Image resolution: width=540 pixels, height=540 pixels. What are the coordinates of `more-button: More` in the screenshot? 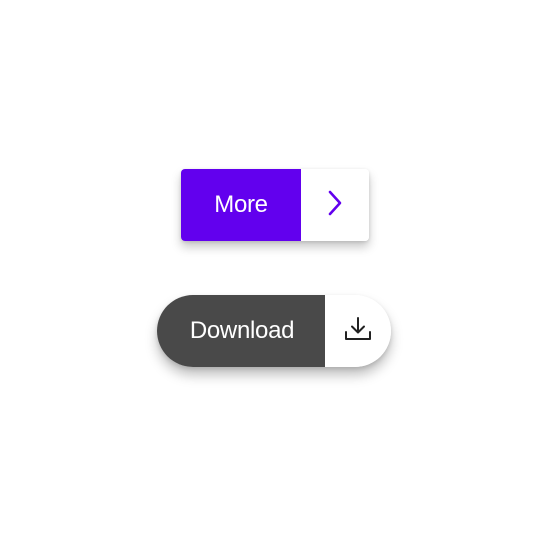 It's located at (275, 205).